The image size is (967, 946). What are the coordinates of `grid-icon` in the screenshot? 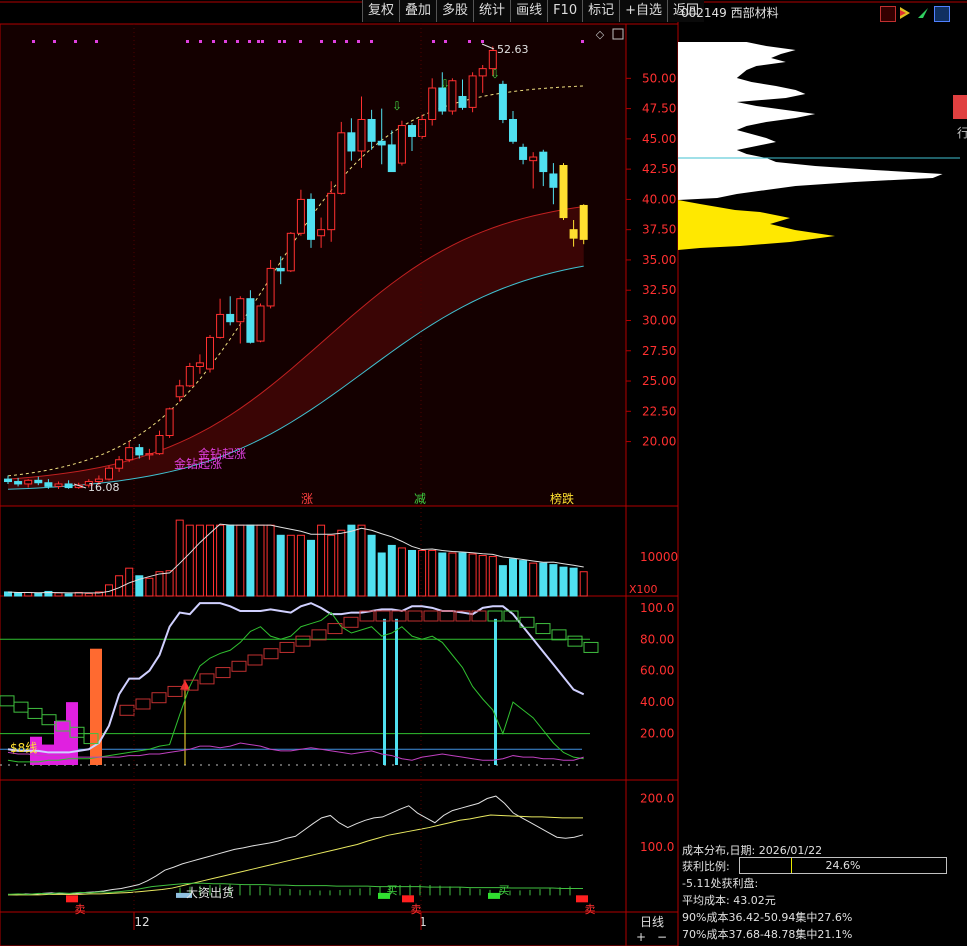 It's located at (942, 14).